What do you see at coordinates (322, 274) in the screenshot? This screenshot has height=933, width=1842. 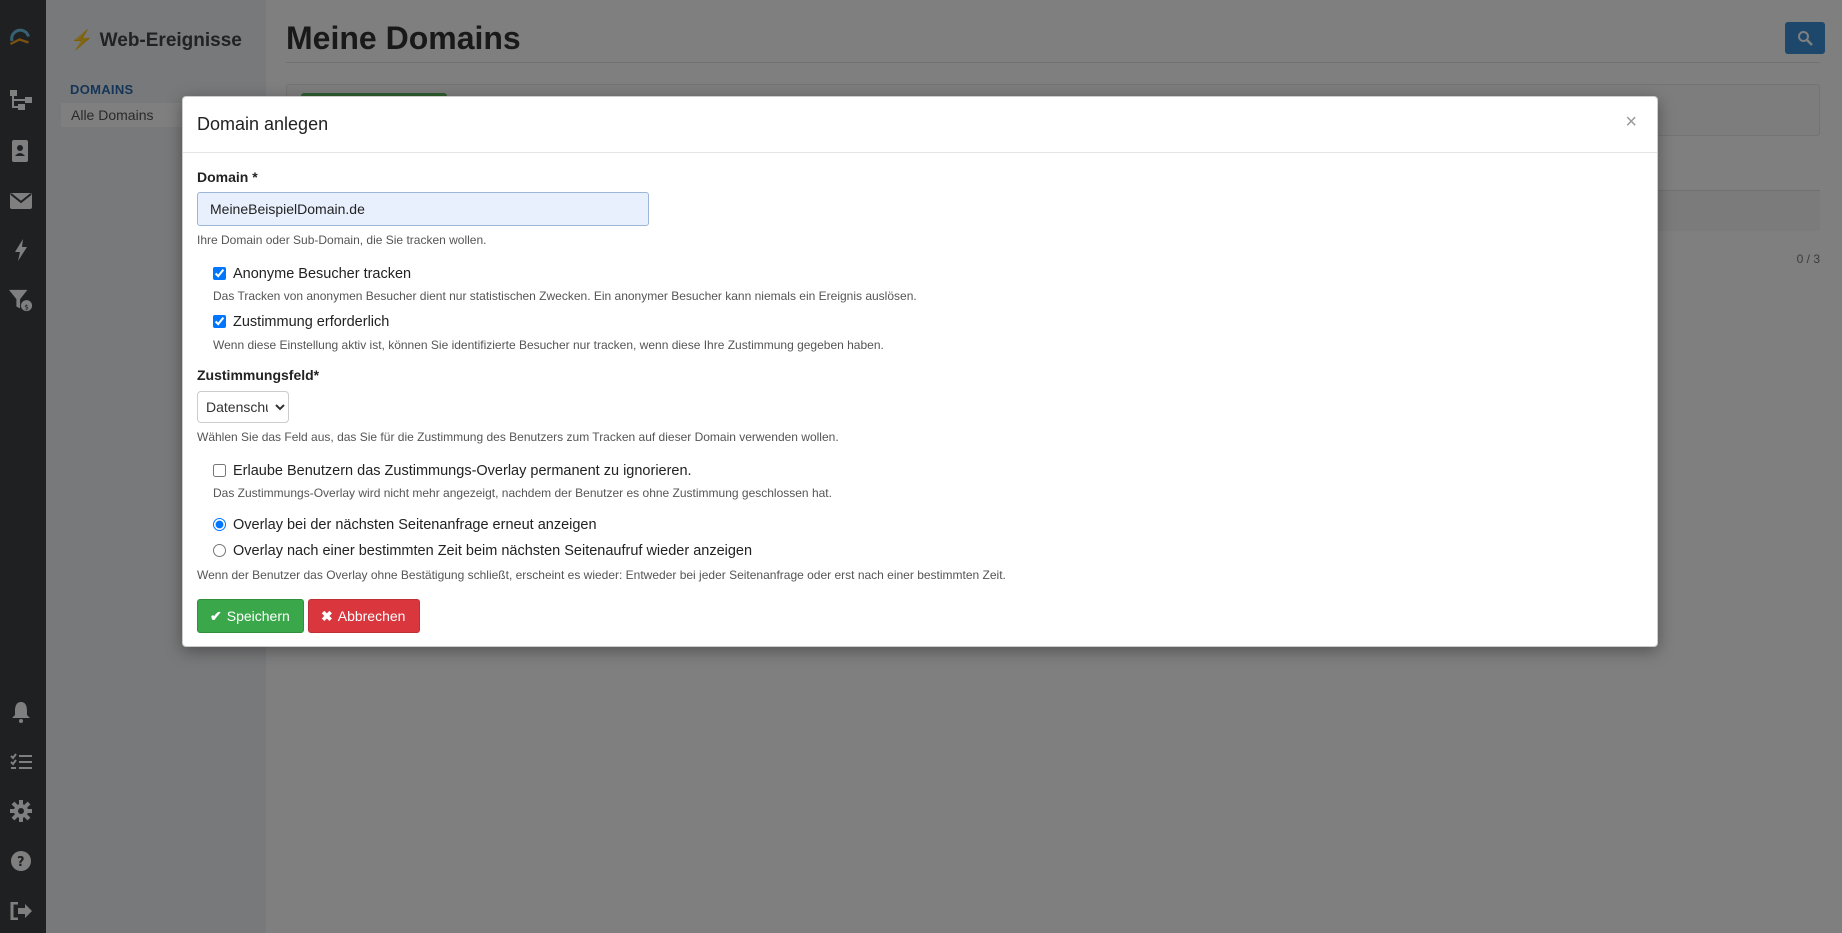 I see `anon-visitors-label: Anonyme Besucher tracken` at bounding box center [322, 274].